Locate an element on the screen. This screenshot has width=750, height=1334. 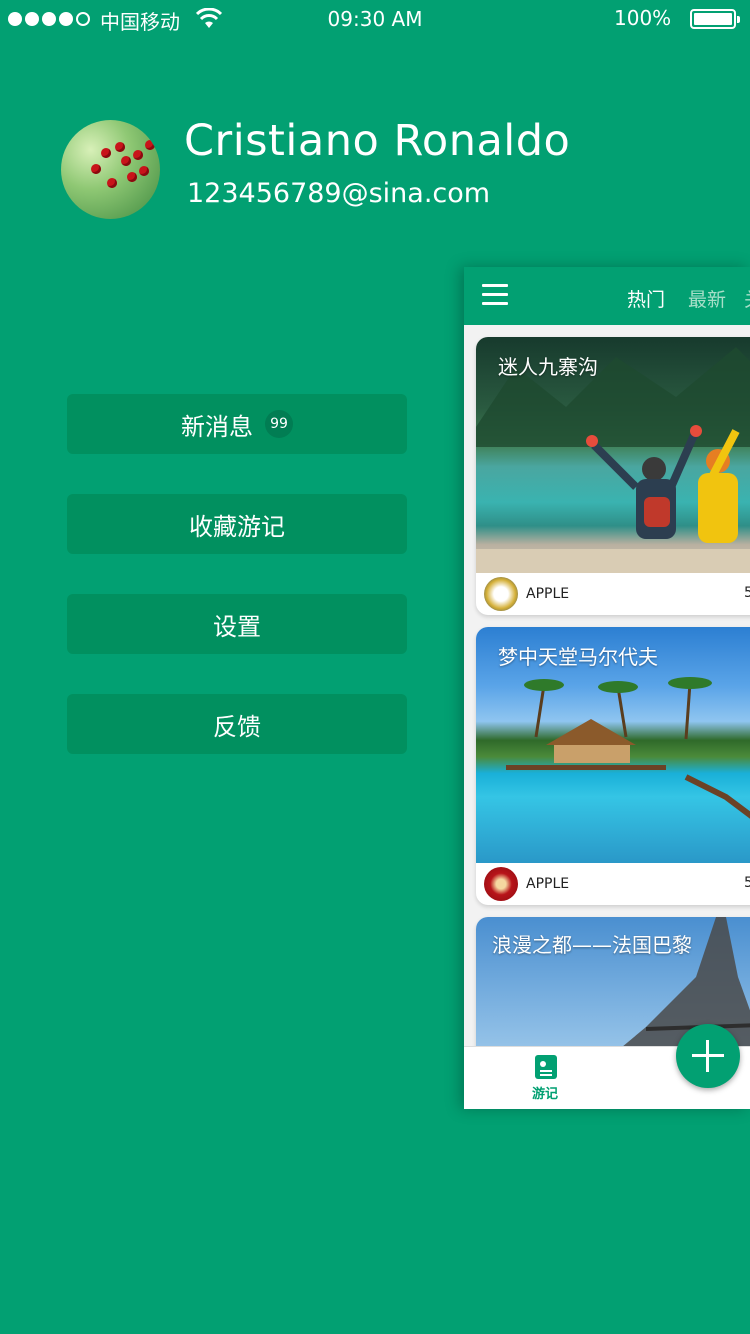
menu-item-messages: 新消息 99 is located at coordinates (237, 424).